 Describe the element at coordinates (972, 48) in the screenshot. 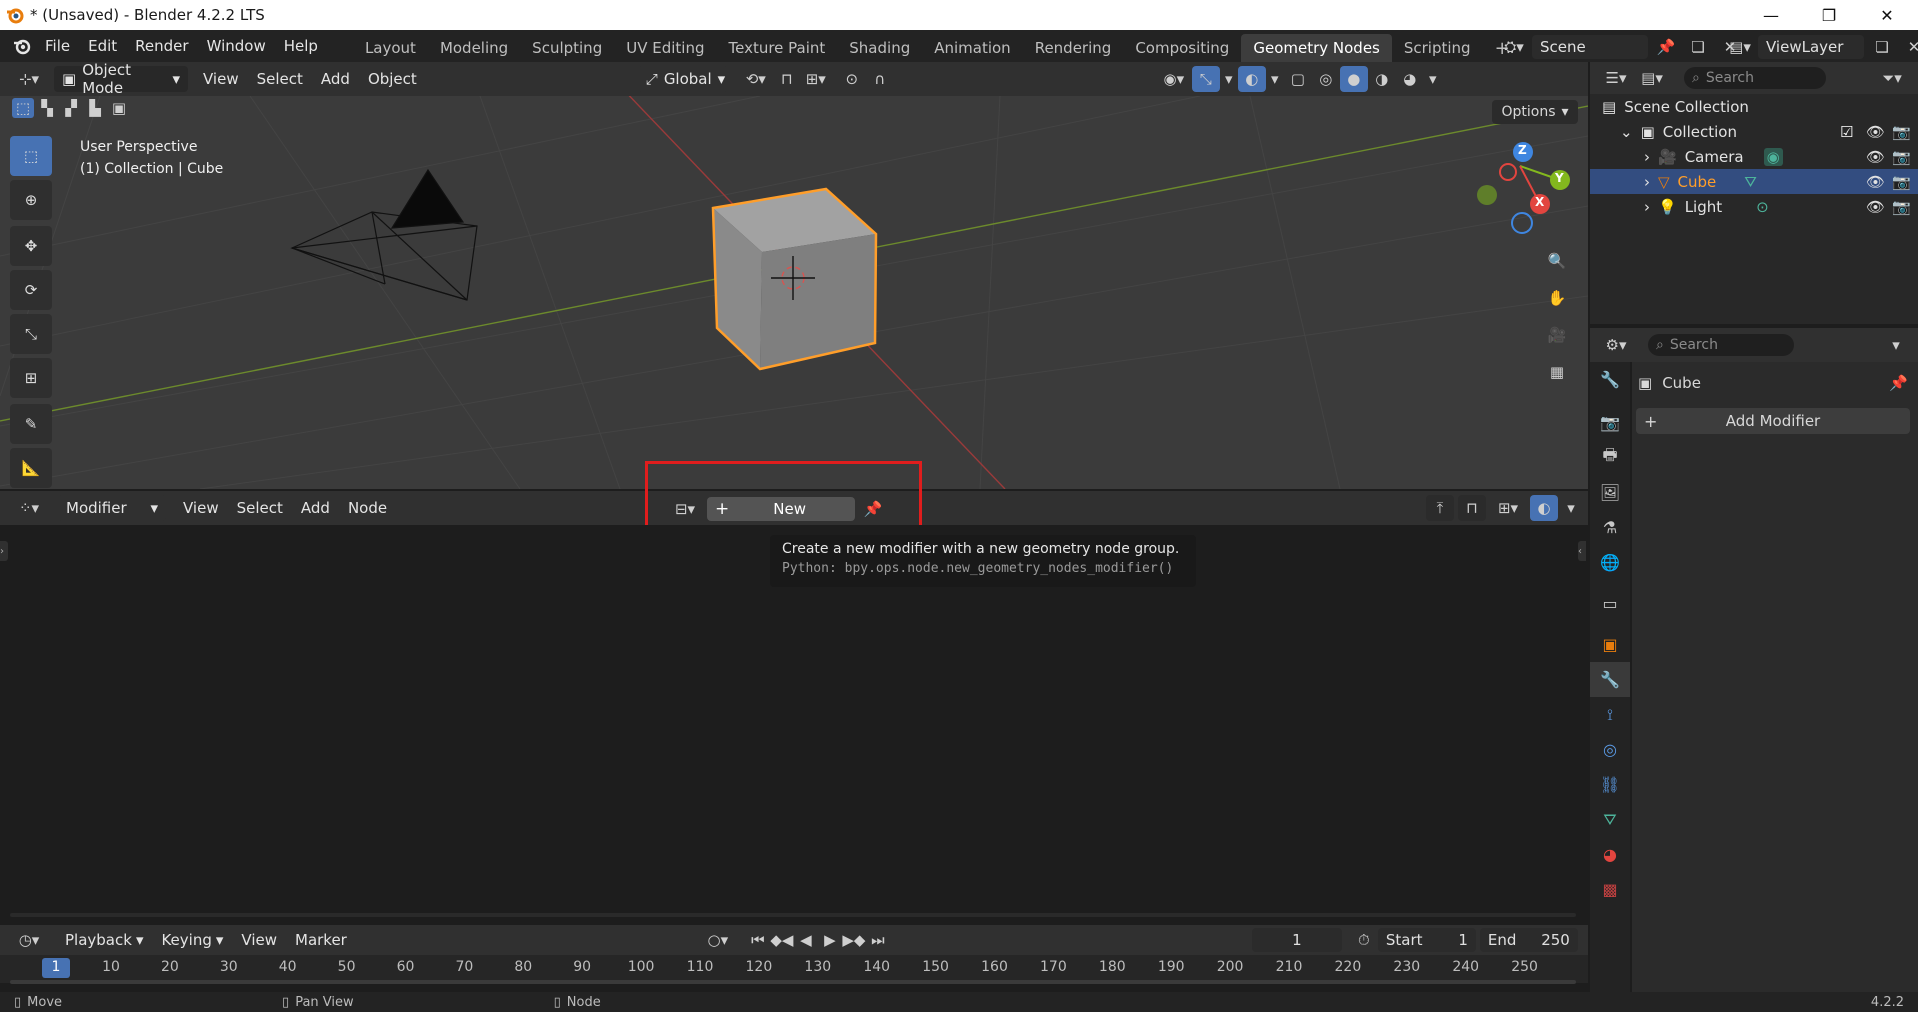

I see `tab-animation: Animation` at that location.